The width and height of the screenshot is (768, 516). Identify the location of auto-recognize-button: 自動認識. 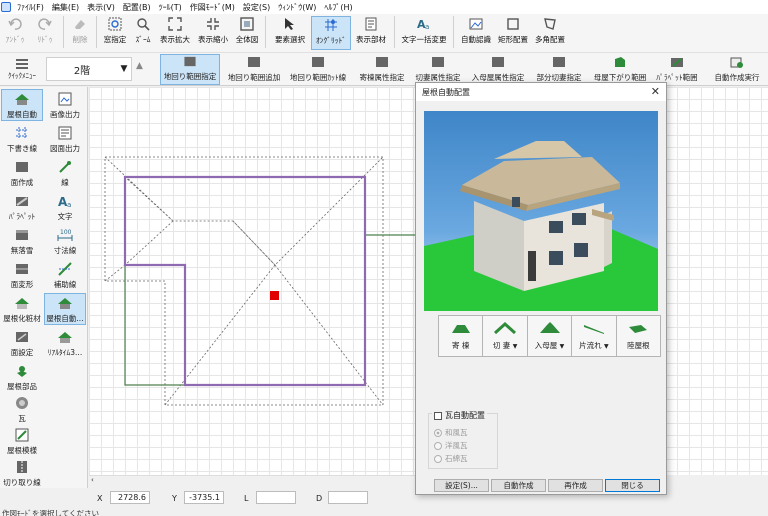
(476, 33).